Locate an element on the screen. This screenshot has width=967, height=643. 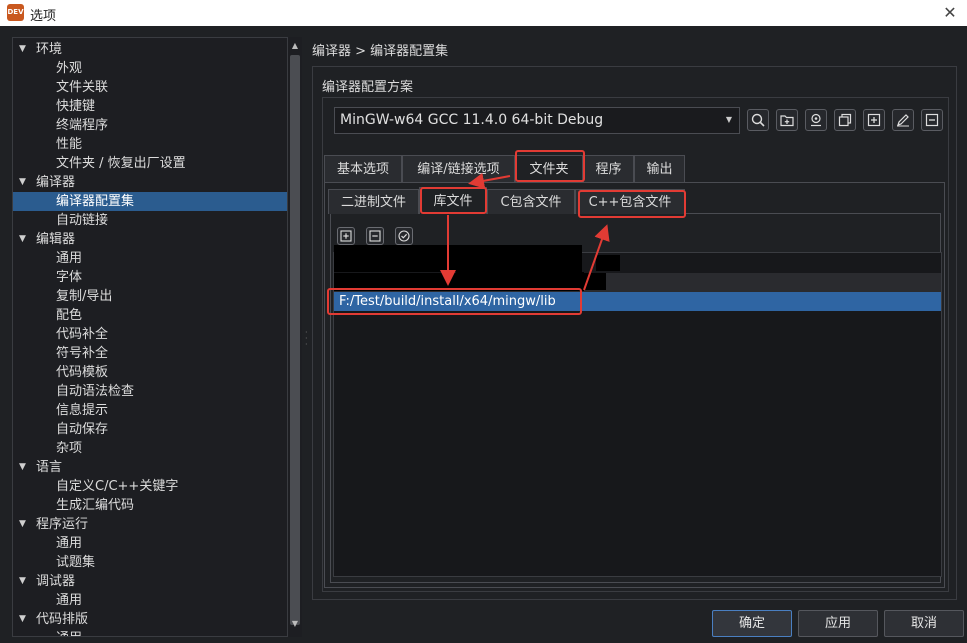
arrow-path-to-cpp-includes is located at coordinates (596, 257).